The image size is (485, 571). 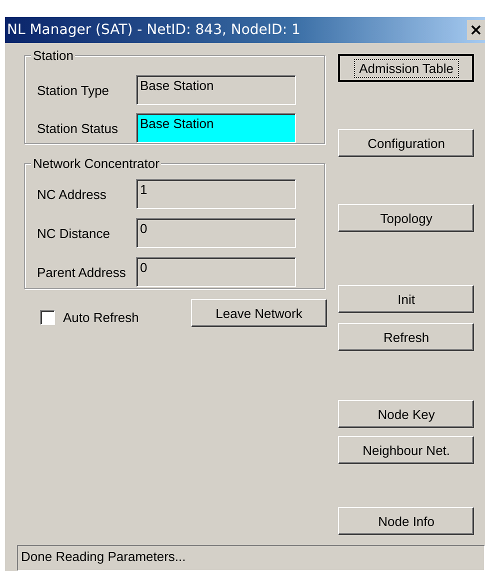 What do you see at coordinates (406, 521) in the screenshot?
I see `side-button: Node Info` at bounding box center [406, 521].